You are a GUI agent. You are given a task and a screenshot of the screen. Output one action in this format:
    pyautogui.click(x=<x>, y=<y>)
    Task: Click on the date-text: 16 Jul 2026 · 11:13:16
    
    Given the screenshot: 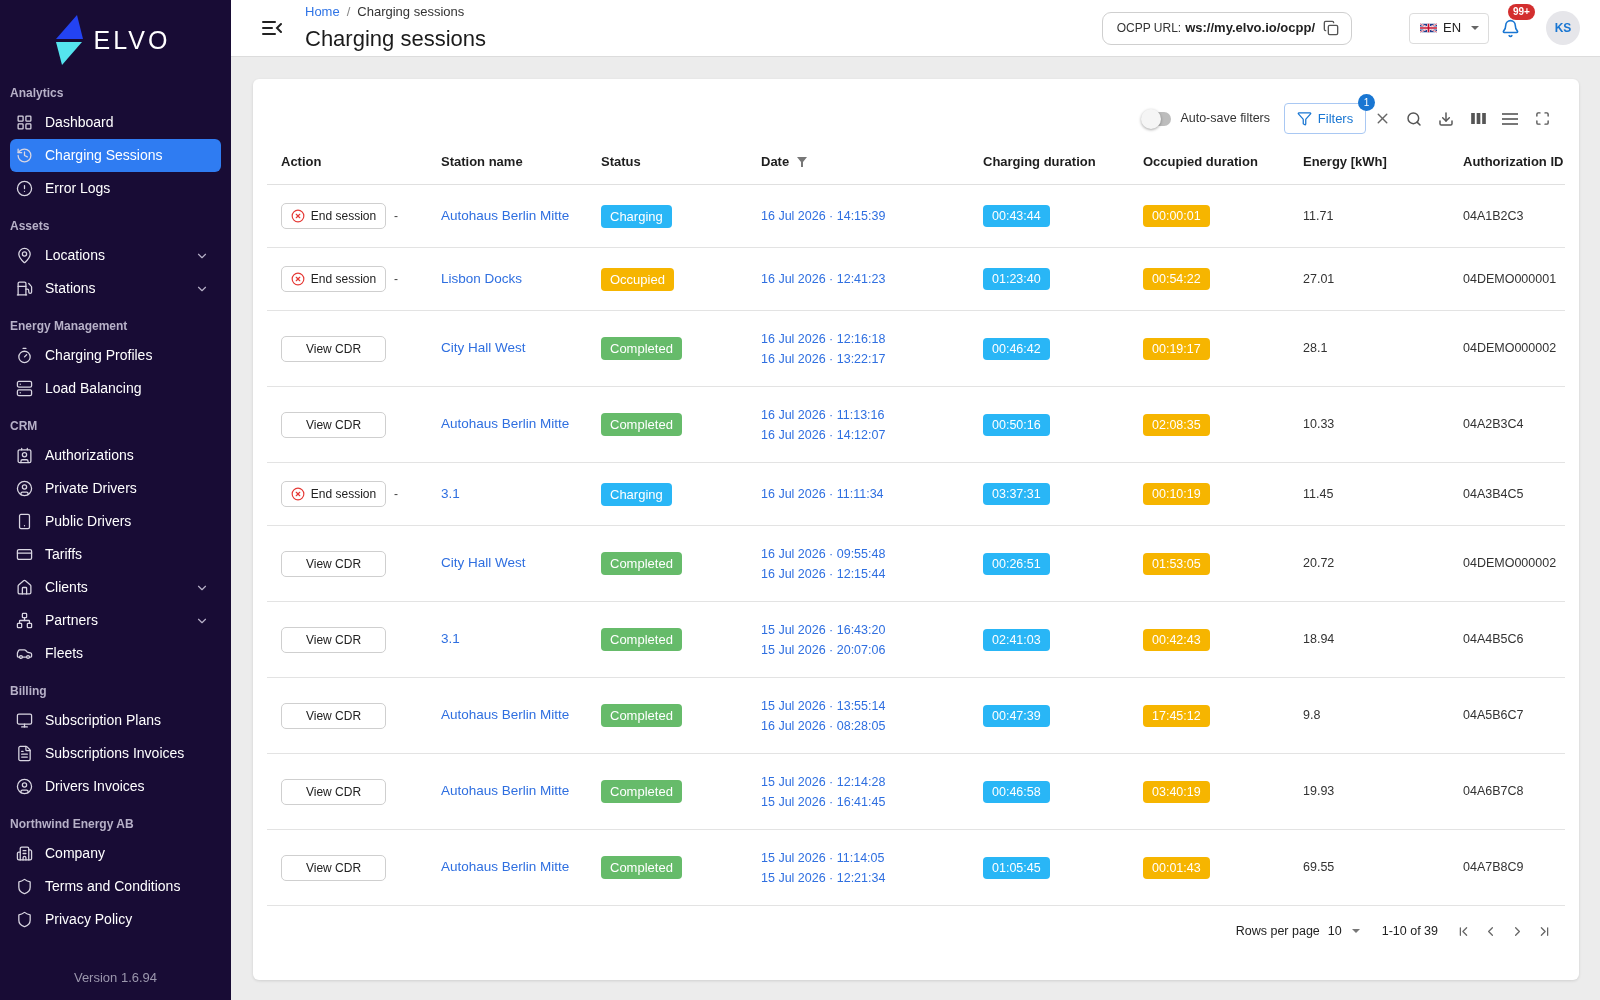 What is the action you would take?
    pyautogui.click(x=823, y=414)
    